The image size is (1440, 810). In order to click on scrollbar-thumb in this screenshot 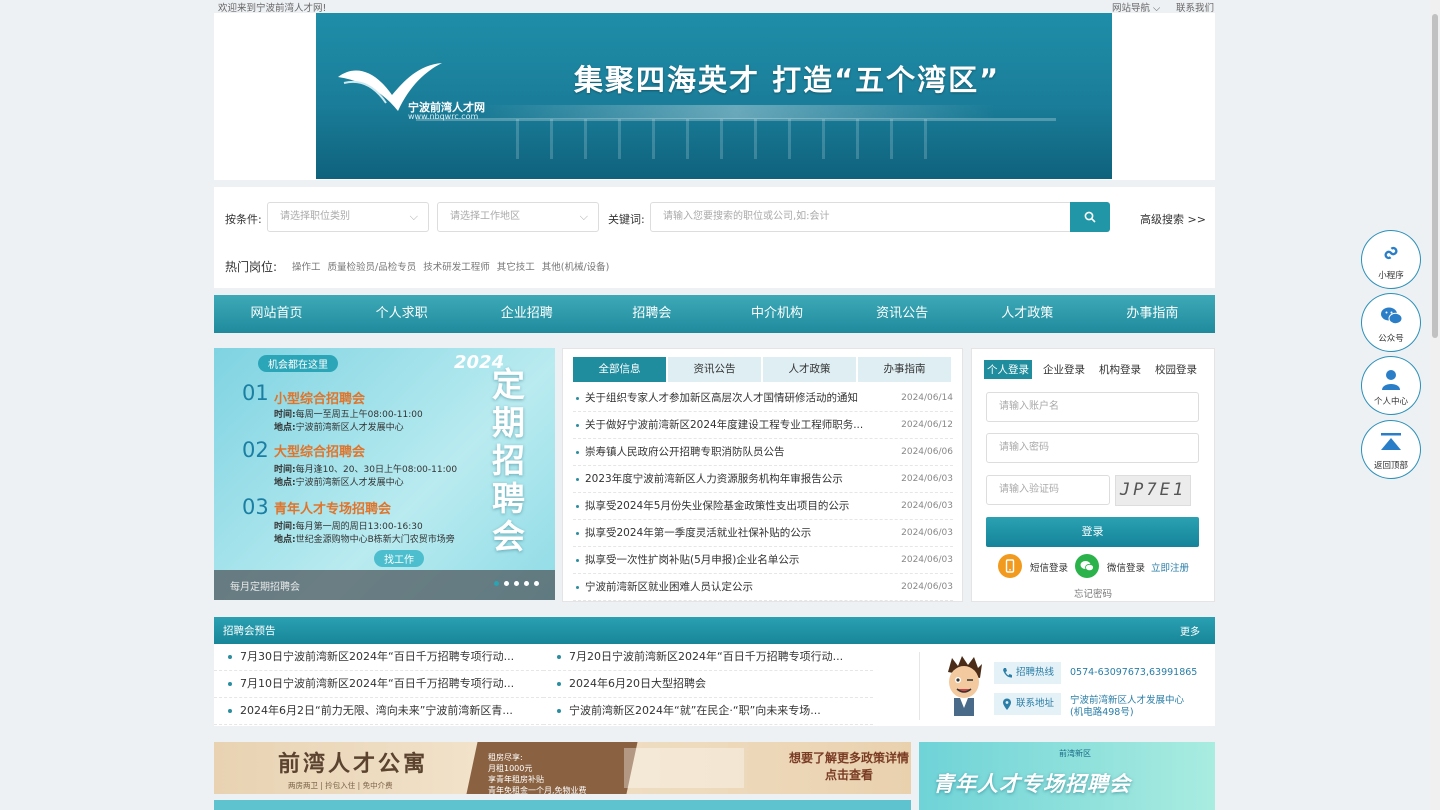, I will do `click(1435, 176)`.